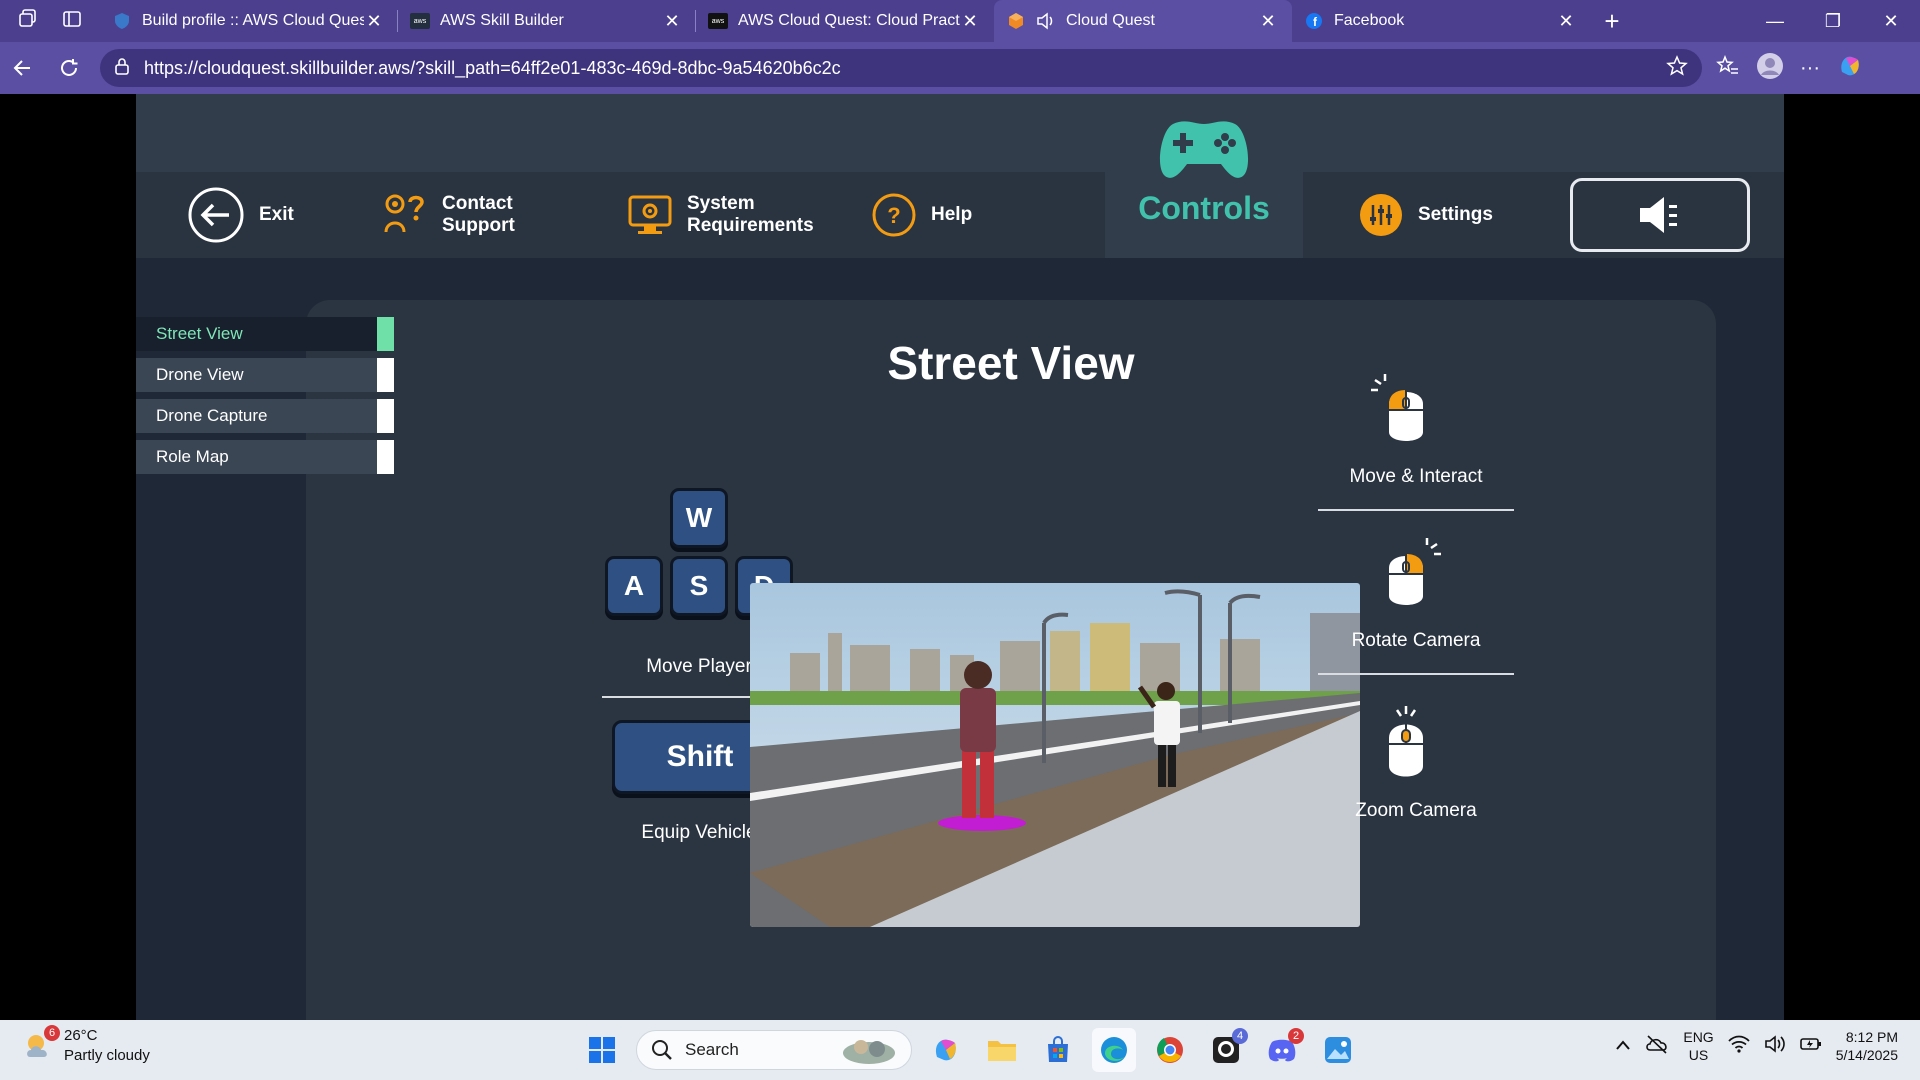  Describe the element at coordinates (502, 20) in the screenshot. I see `tab-title: AWS Skill Builder` at that location.